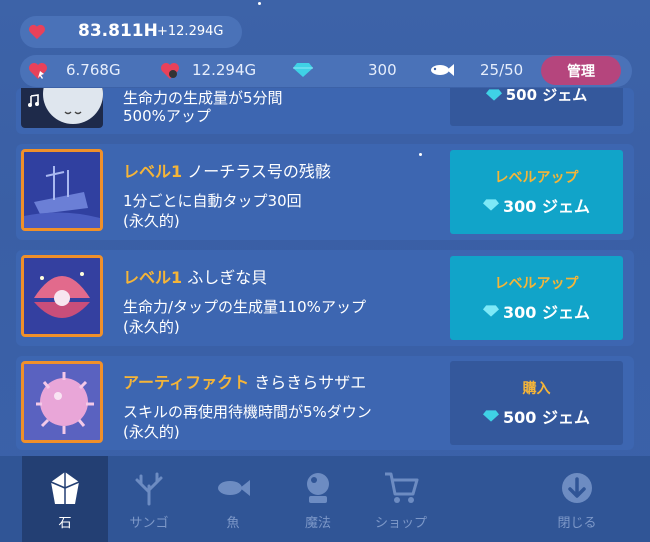  What do you see at coordinates (212, 201) in the screenshot?
I see `nautilus-desc-line1: 1分ごとに自動タップ30回` at bounding box center [212, 201].